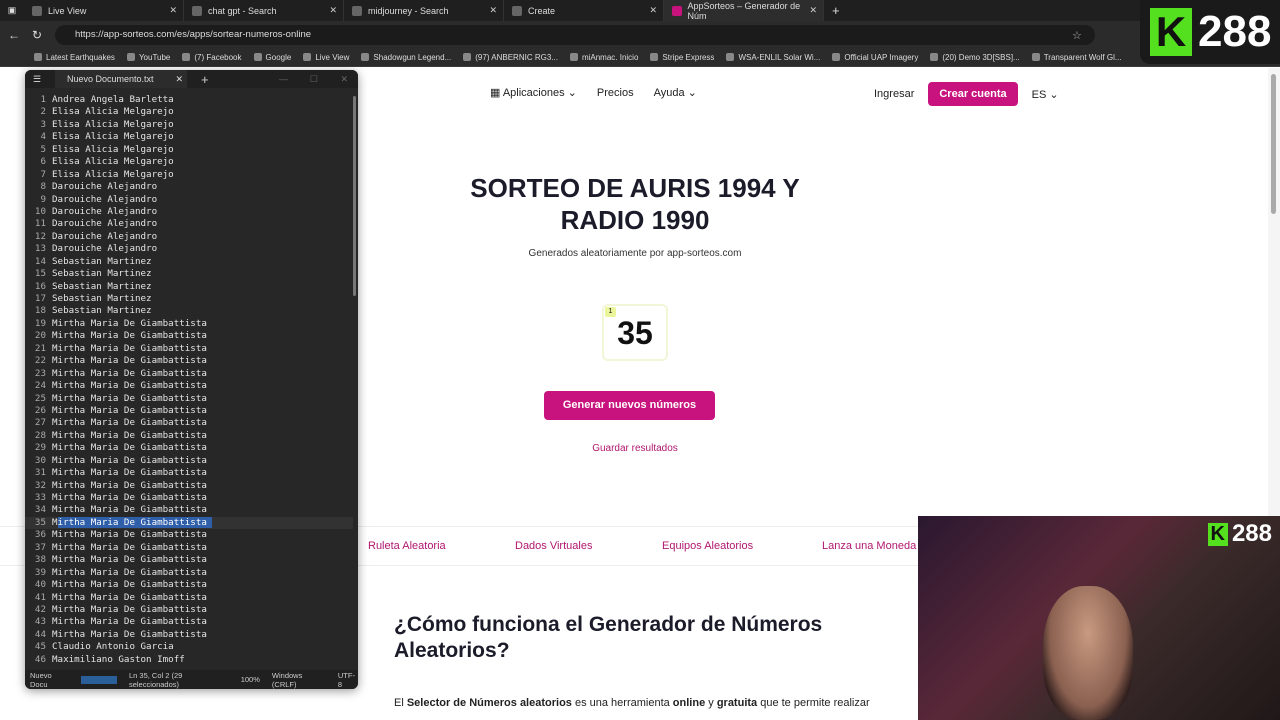 The image size is (1280, 720). Describe the element at coordinates (189, 299) in the screenshot. I see `editor-line: 17 Sebastian Martinez` at that location.